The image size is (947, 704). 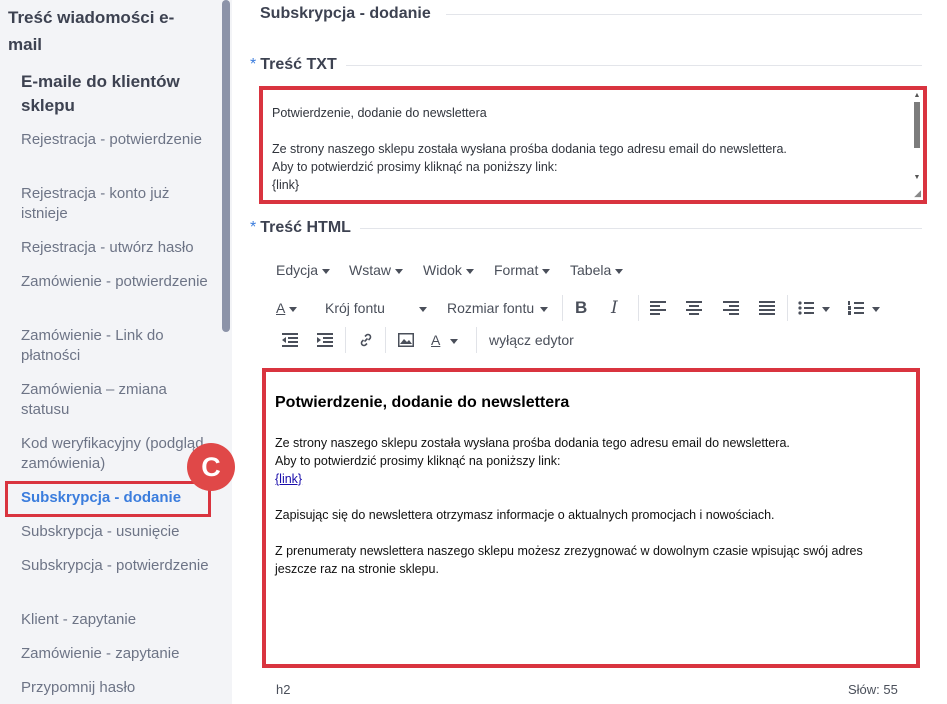 What do you see at coordinates (694, 308) in the screenshot?
I see `align-center-icon` at bounding box center [694, 308].